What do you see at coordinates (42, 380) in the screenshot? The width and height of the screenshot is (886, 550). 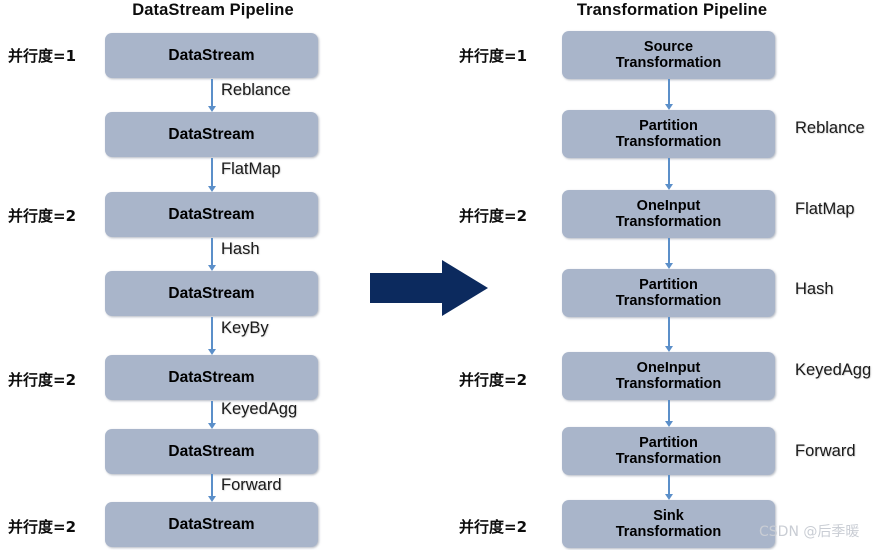 I see `parallelism-label-left-5: 并行度=2` at bounding box center [42, 380].